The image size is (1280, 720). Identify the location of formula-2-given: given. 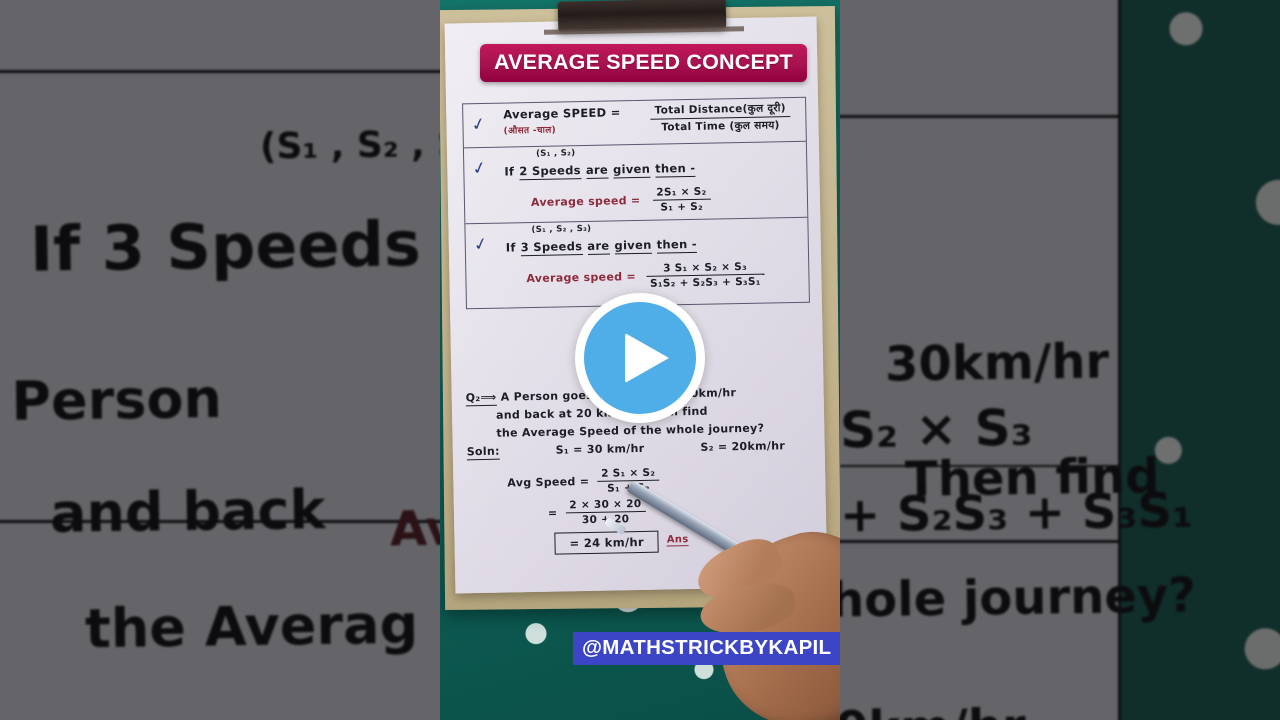
(631, 170).